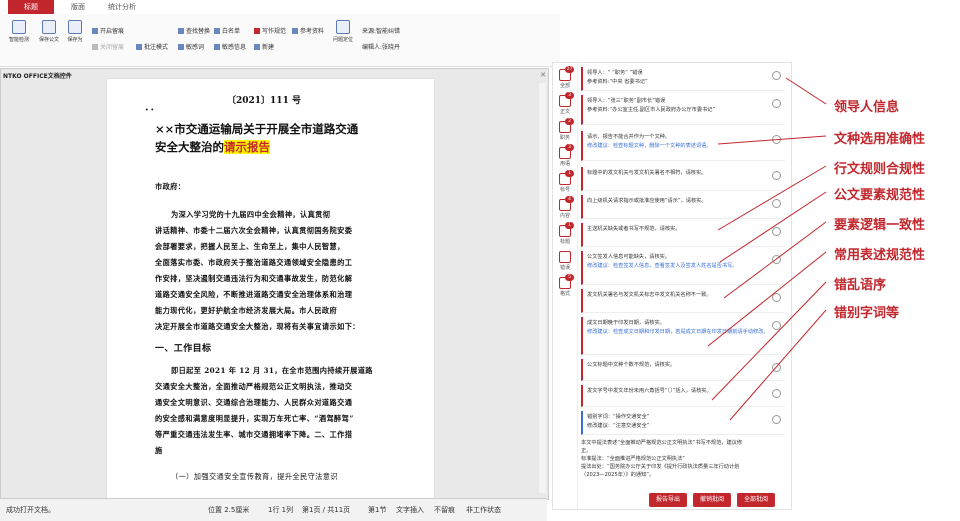 This screenshot has width=960, height=521. What do you see at coordinates (880, 195) in the screenshot?
I see `annotation-label: 公文要素规范性` at bounding box center [880, 195].